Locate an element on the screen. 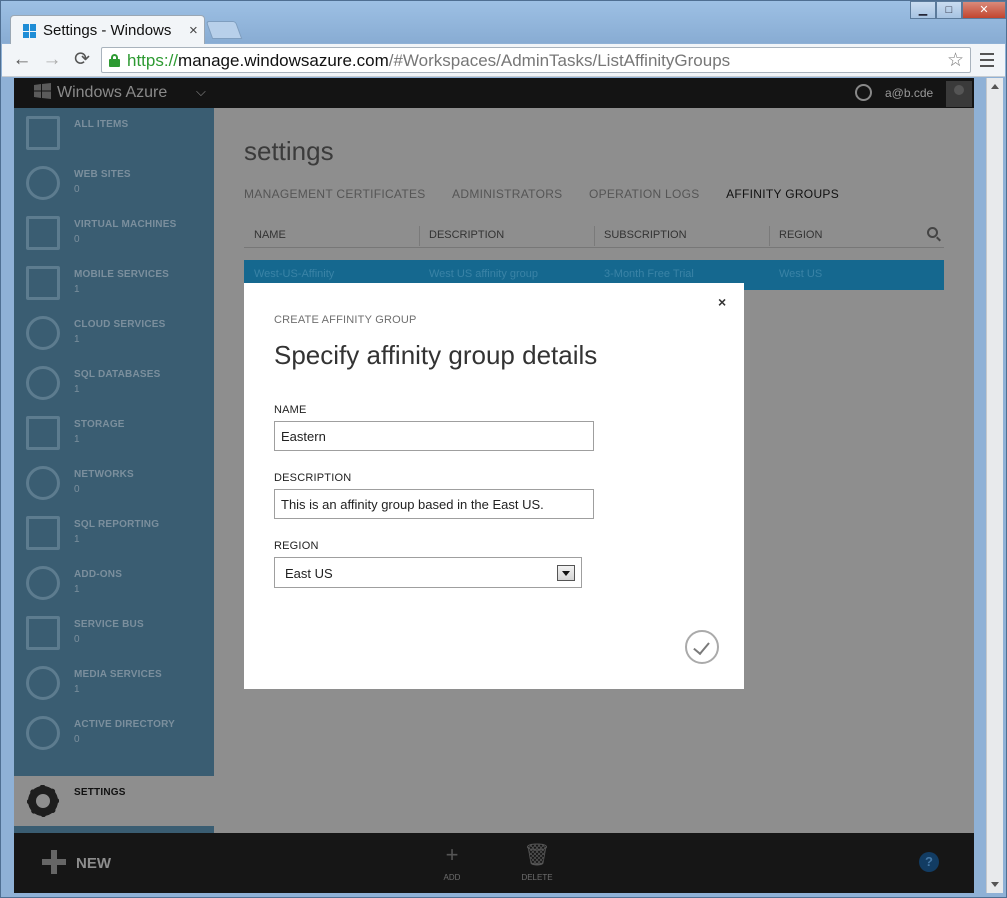 The image size is (1007, 898). name-label: NAME is located at coordinates (290, 410).